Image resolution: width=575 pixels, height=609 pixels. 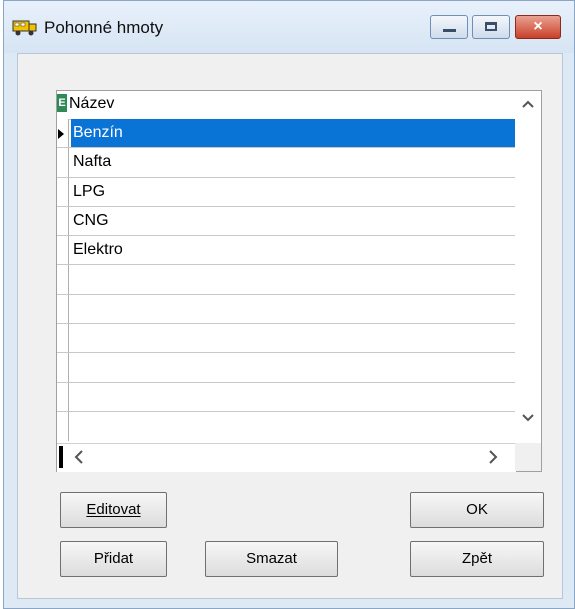 I want to click on back-button-label: Zpět, so click(x=476, y=558).